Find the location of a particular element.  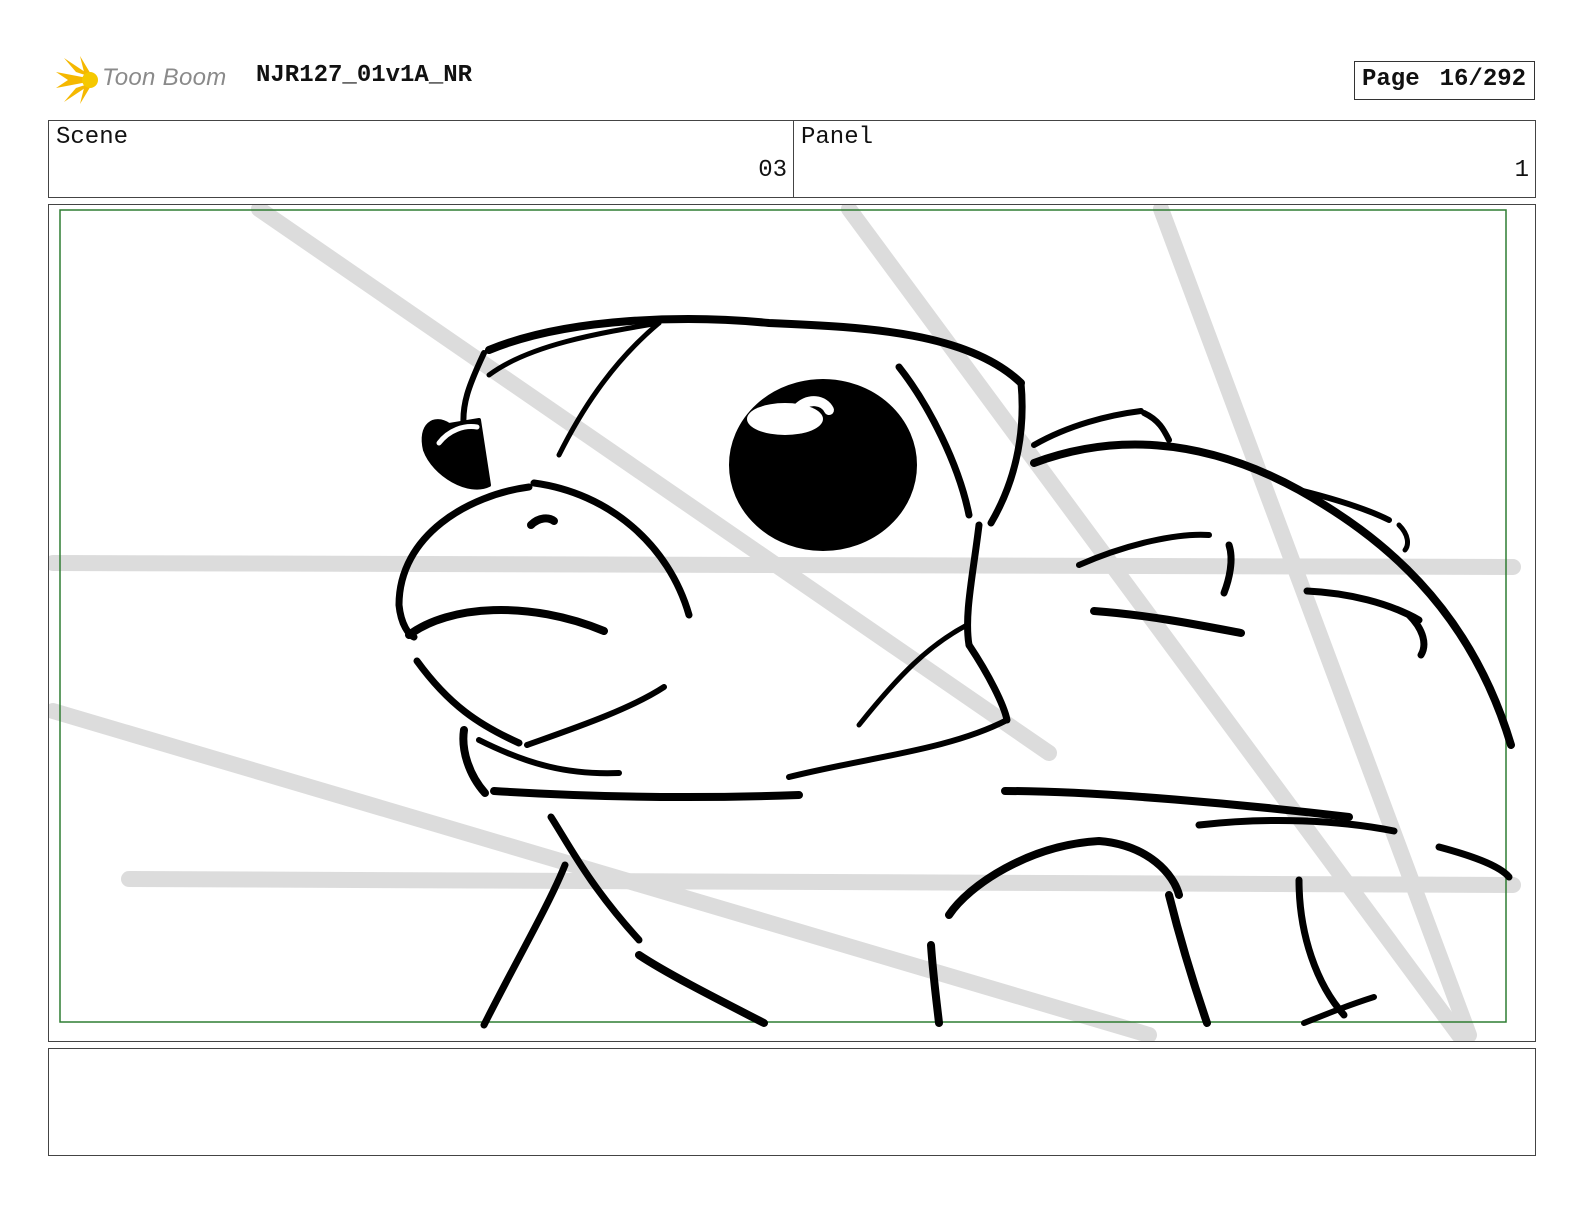

page-label: Page is located at coordinates (1391, 79).